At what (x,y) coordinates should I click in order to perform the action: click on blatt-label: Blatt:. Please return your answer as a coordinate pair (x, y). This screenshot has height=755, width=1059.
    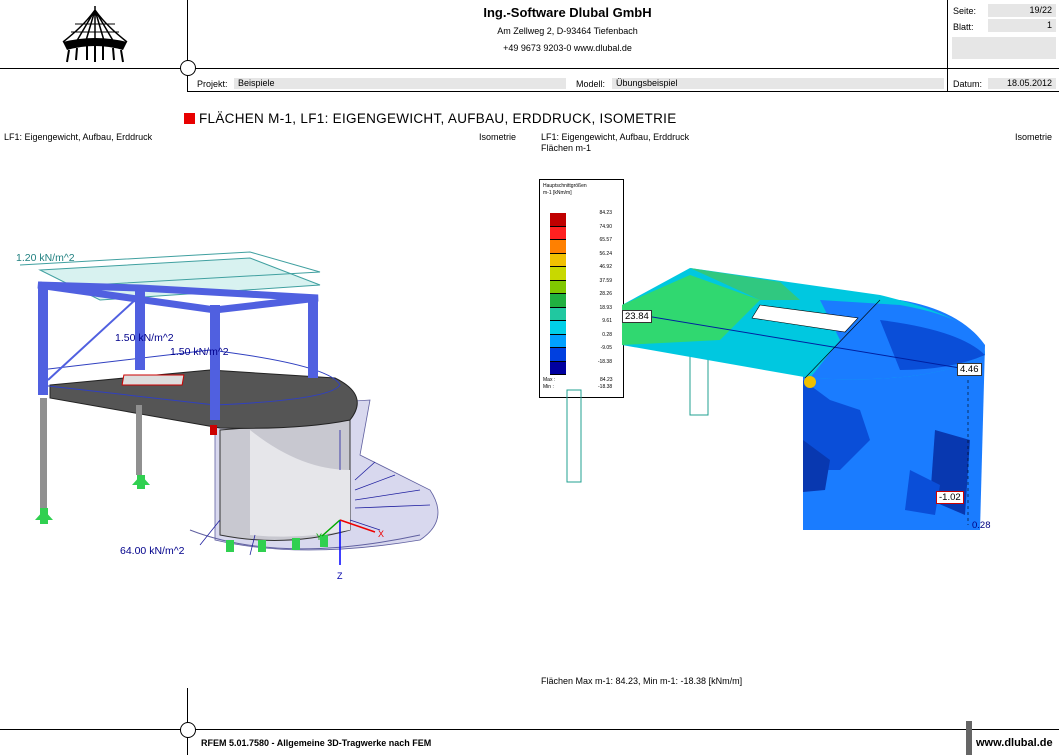
    Looking at the image, I should click on (963, 27).